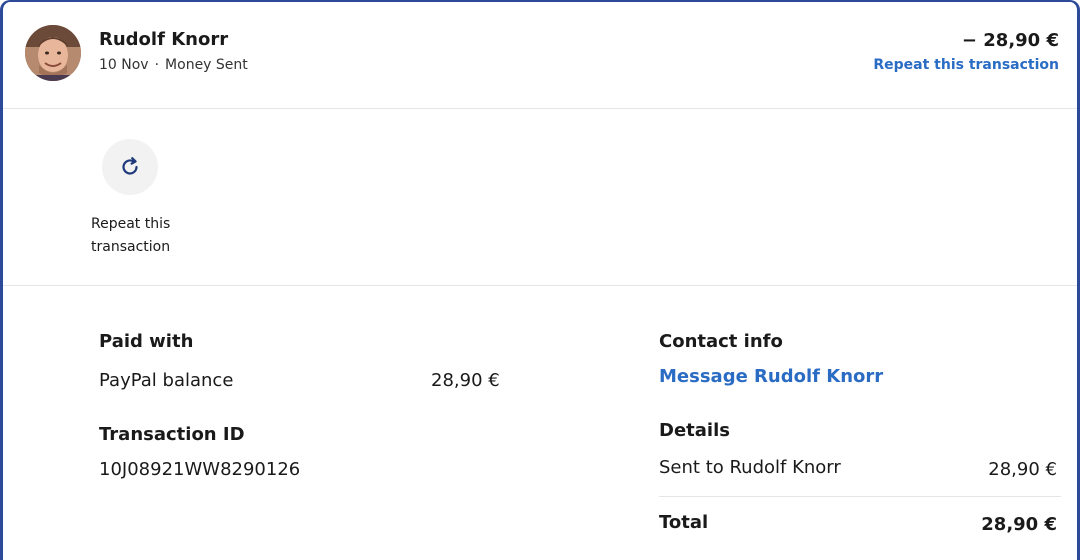 The image size is (1080, 560). What do you see at coordinates (721, 341) in the screenshot?
I see `contact-info-heading: Contact info` at bounding box center [721, 341].